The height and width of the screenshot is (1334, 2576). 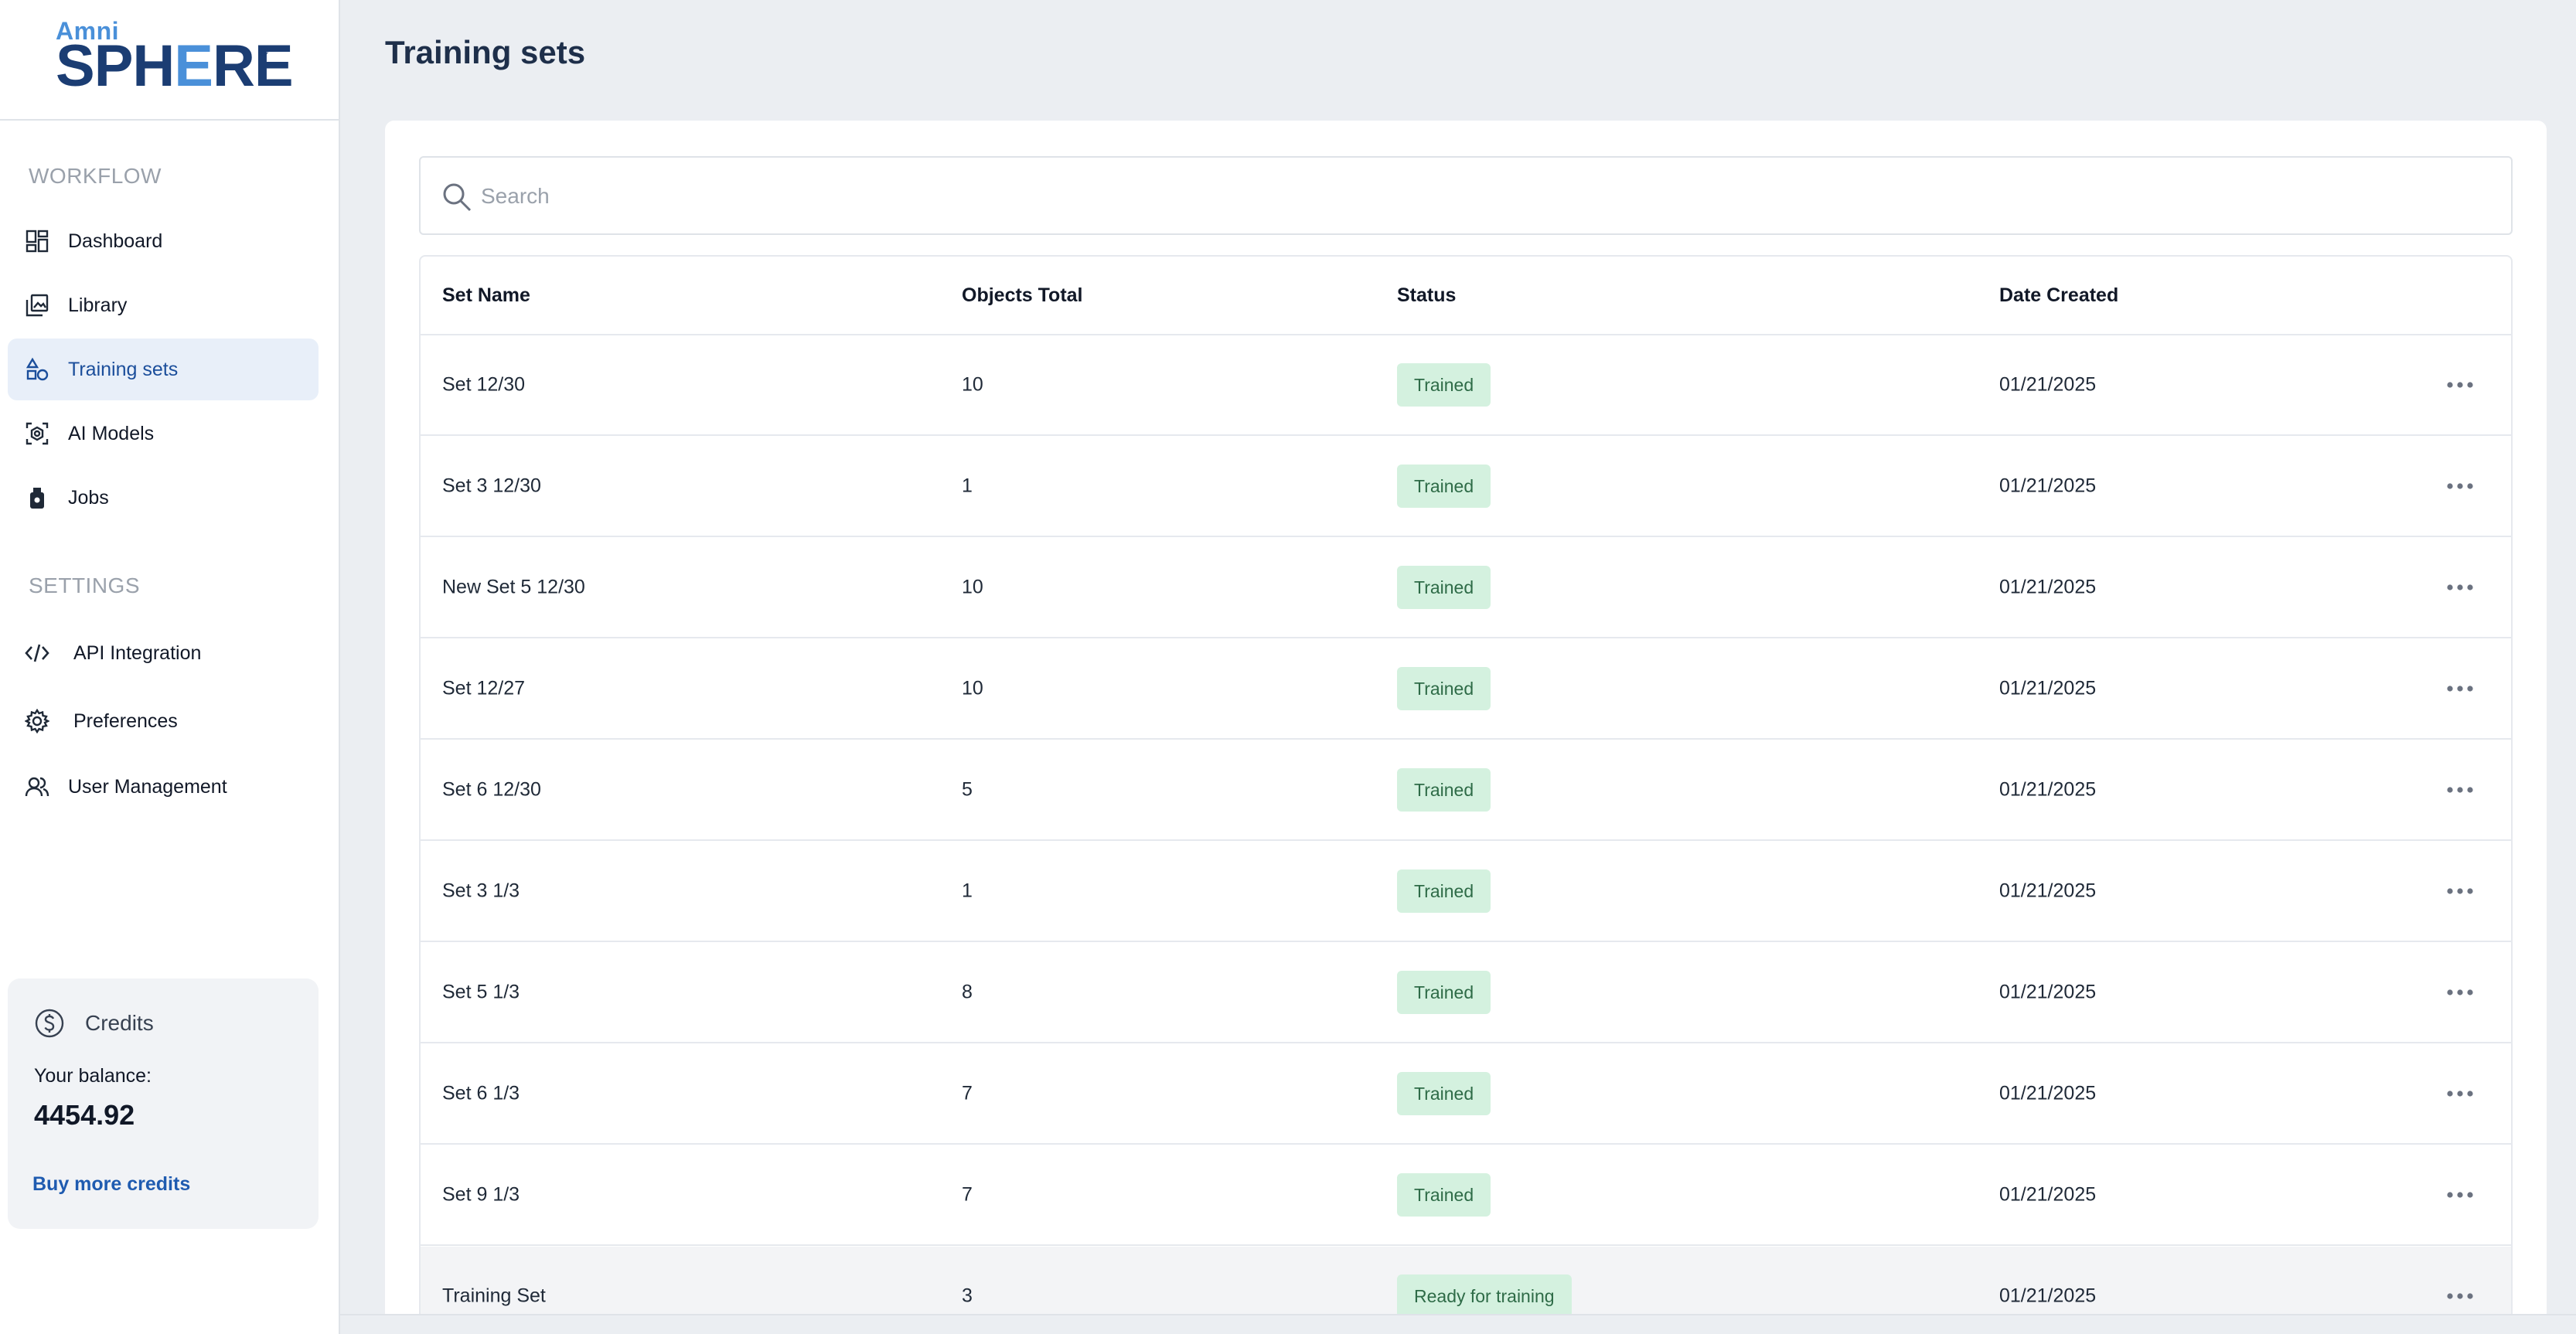 What do you see at coordinates (88, 497) in the screenshot?
I see `sidebar-item-label: Jobs` at bounding box center [88, 497].